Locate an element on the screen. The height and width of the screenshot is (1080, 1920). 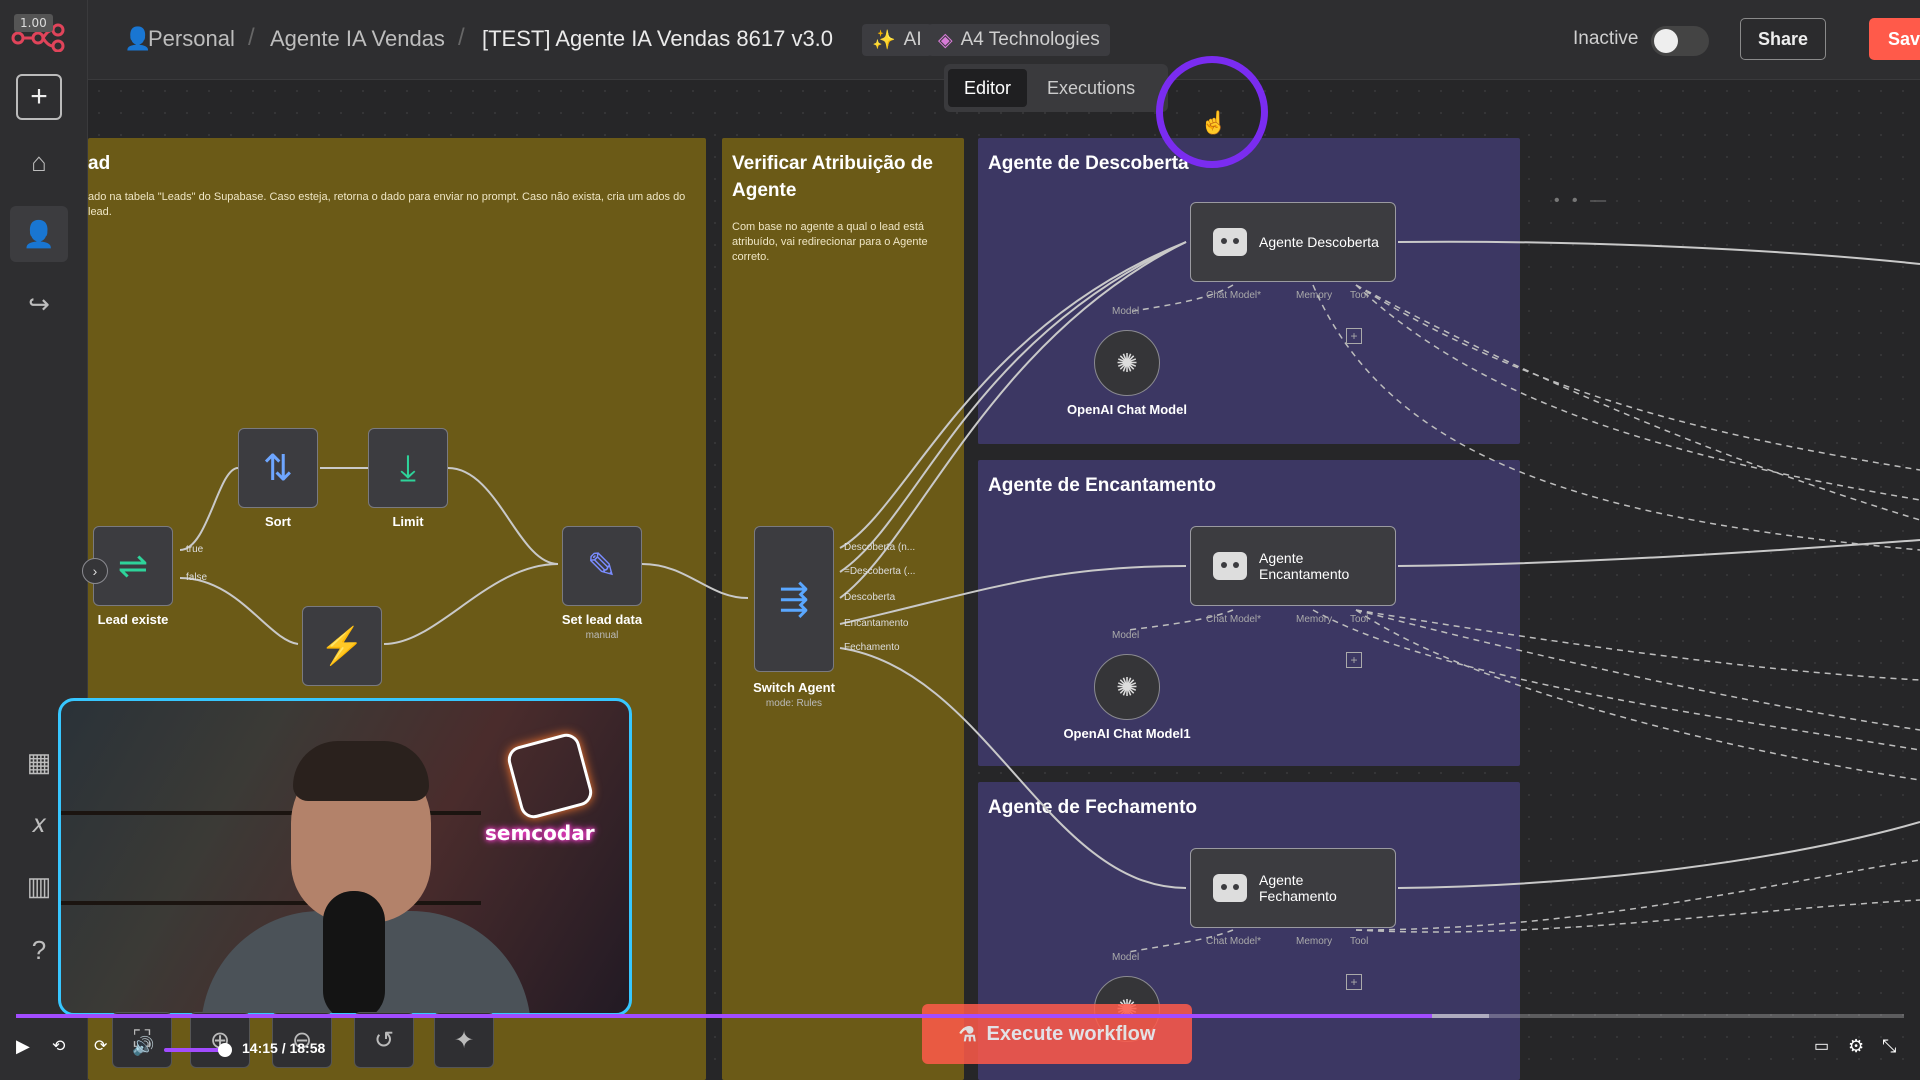
lightning-icon: ⚡ is located at coordinates (342, 645).